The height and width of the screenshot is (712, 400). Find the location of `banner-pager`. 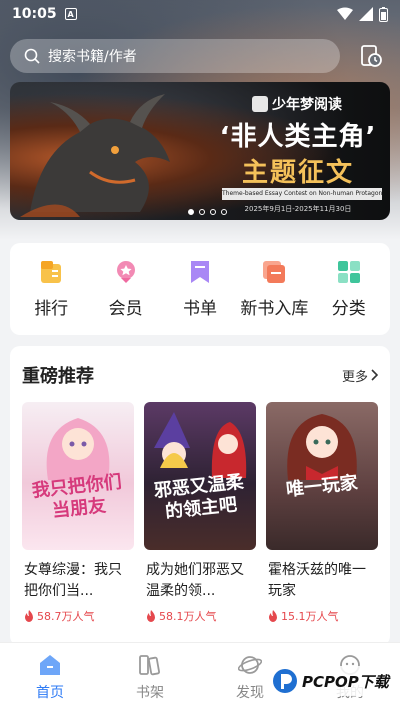

banner-pager is located at coordinates (207, 212).